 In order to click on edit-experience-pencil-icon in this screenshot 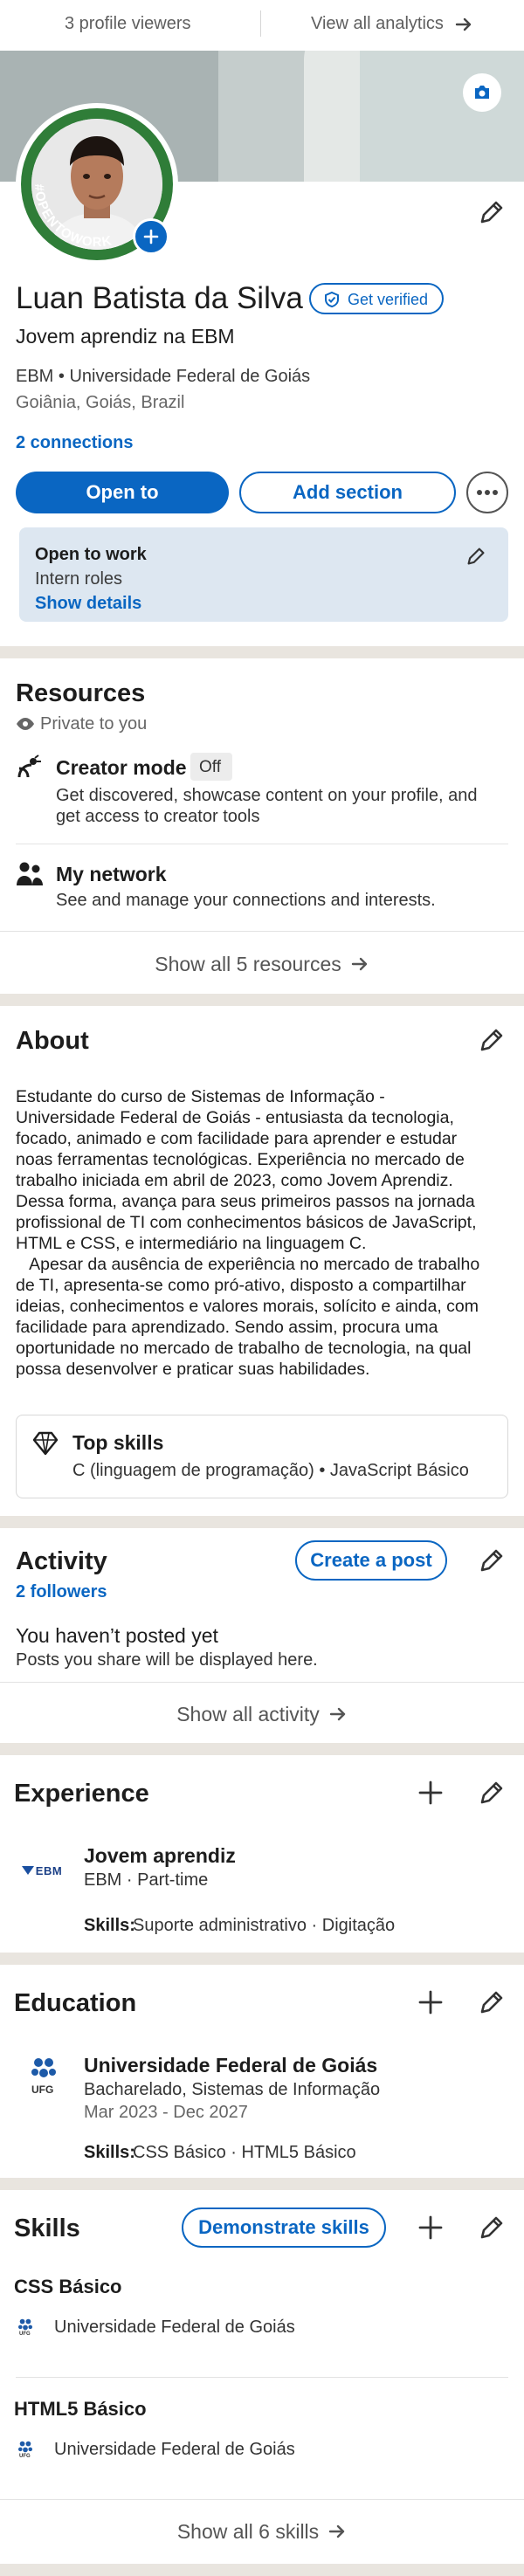, I will do `click(492, 1793)`.